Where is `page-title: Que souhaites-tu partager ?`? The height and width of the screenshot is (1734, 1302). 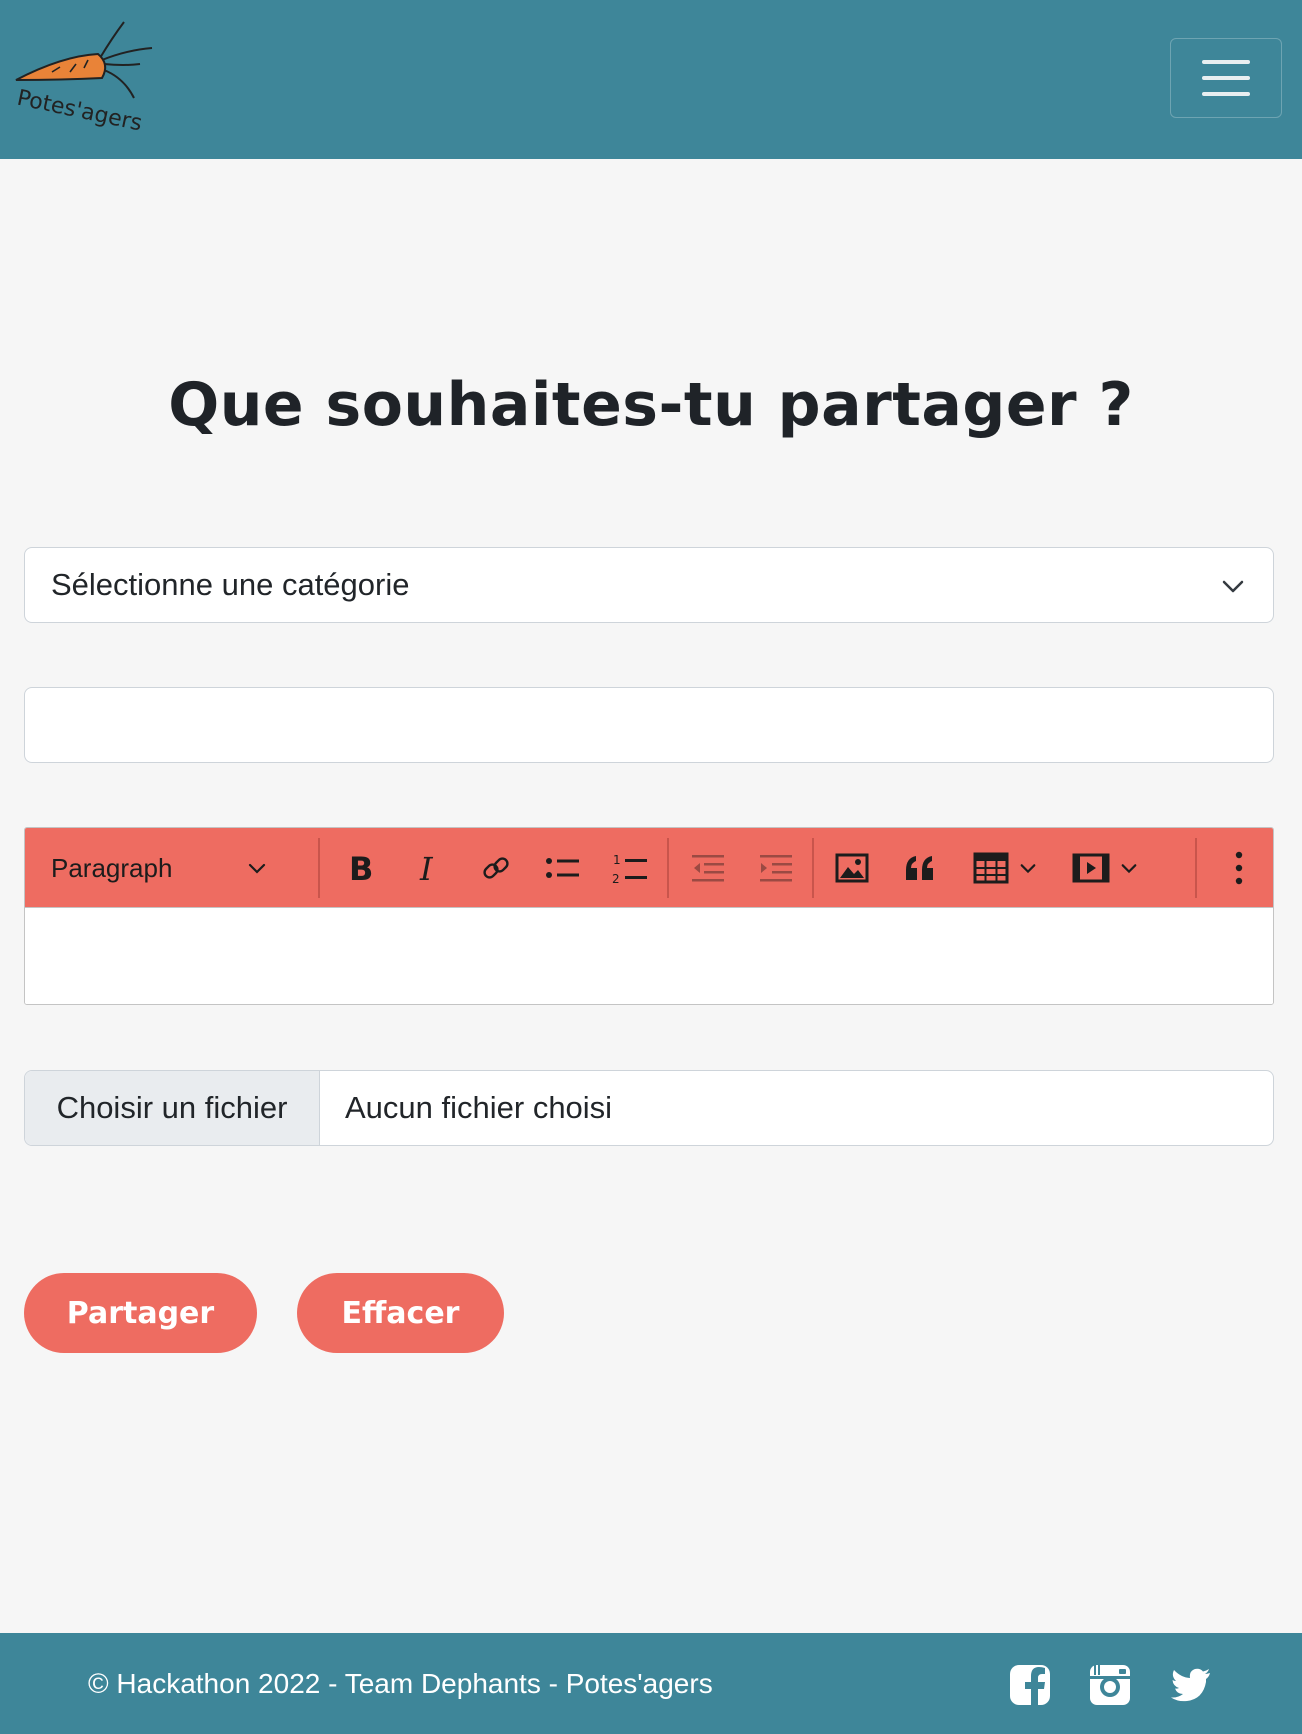
page-title: Que souhaites-tu partager ? is located at coordinates (651, 405).